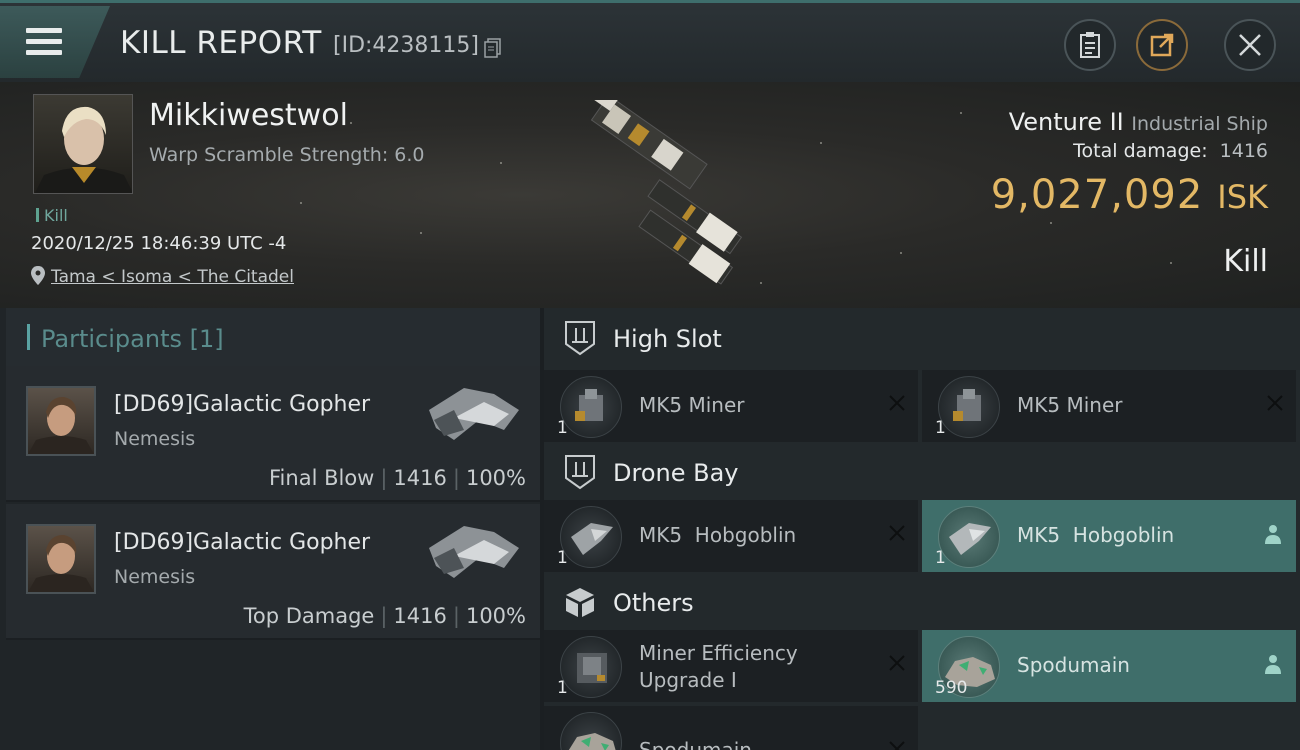  What do you see at coordinates (52, 215) in the screenshot?
I see `kill-tag: Kill` at bounding box center [52, 215].